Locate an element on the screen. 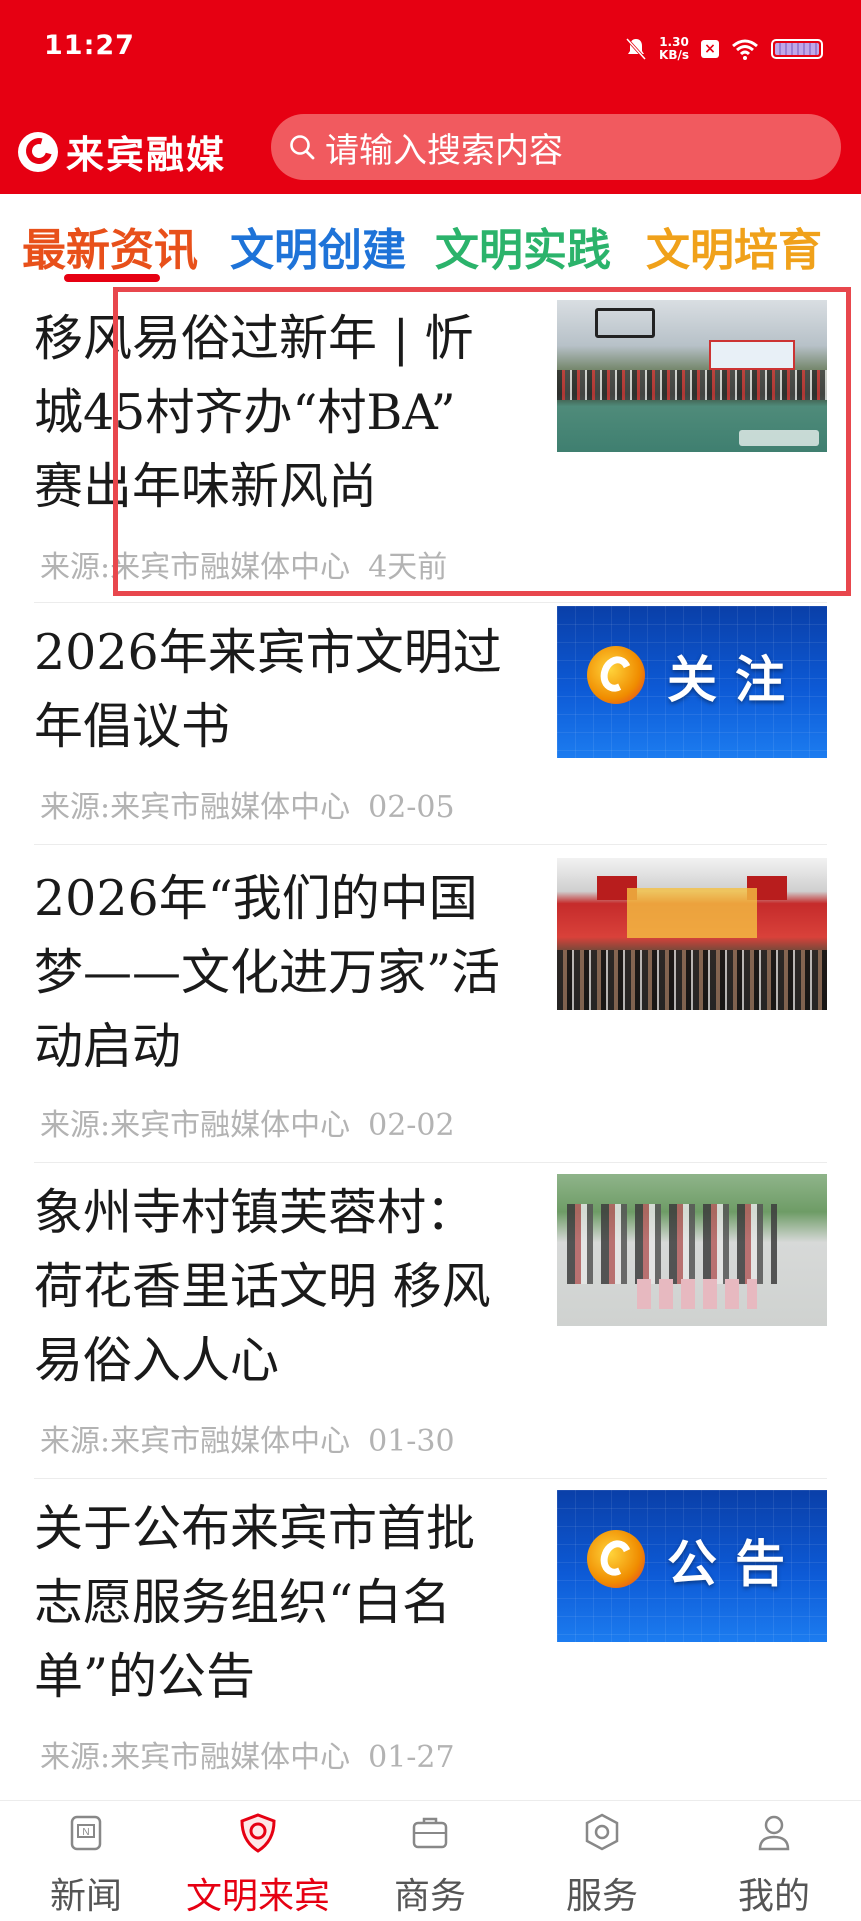 The image size is (861, 1921). nav-label: 商务 is located at coordinates (429, 1896).